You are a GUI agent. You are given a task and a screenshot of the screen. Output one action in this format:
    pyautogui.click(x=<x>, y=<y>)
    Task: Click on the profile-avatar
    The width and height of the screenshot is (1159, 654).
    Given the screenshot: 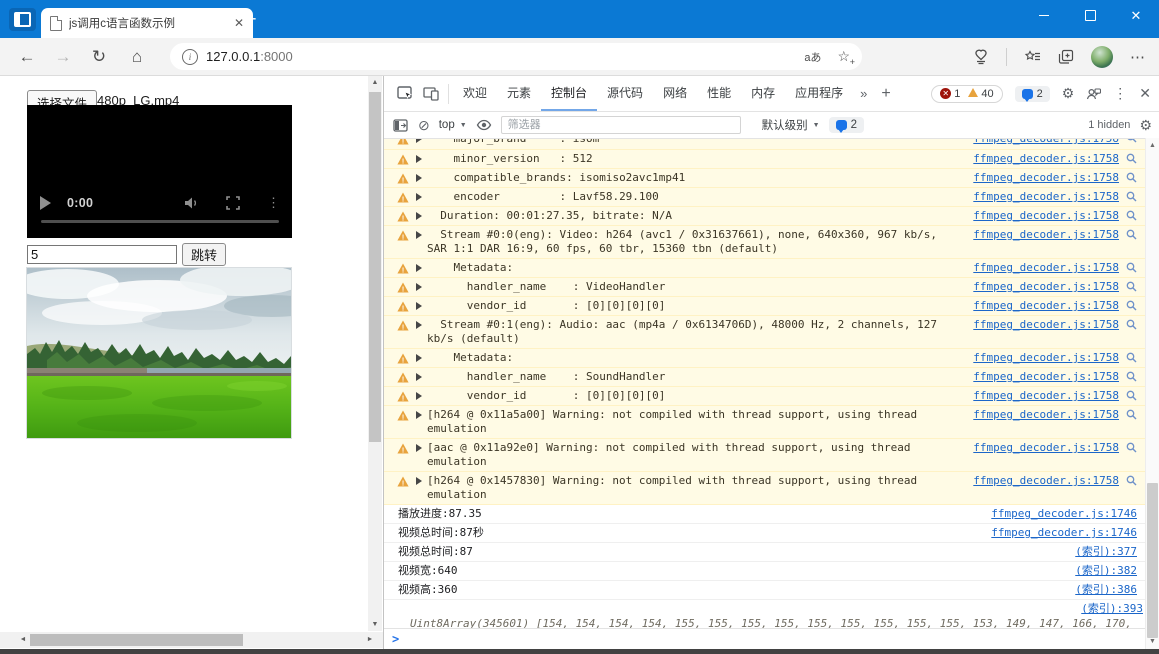 What is the action you would take?
    pyautogui.click(x=1102, y=56)
    